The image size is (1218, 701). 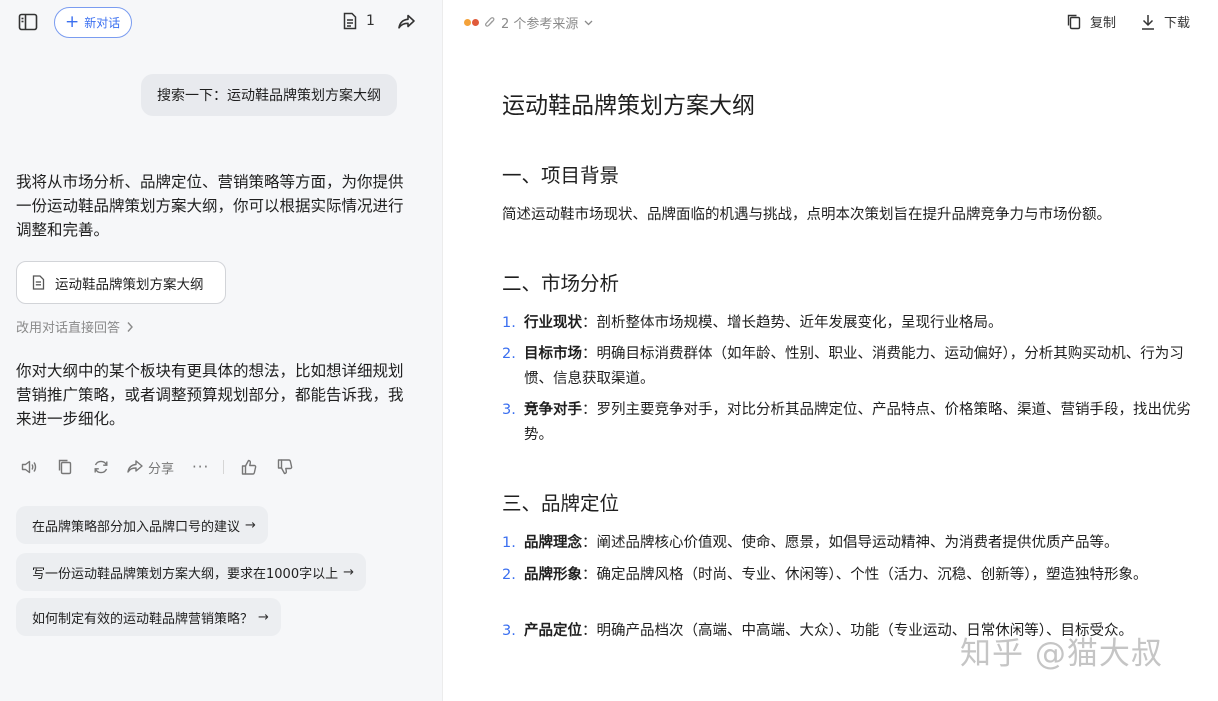 What do you see at coordinates (200, 467) in the screenshot?
I see `more-icon: ···` at bounding box center [200, 467].